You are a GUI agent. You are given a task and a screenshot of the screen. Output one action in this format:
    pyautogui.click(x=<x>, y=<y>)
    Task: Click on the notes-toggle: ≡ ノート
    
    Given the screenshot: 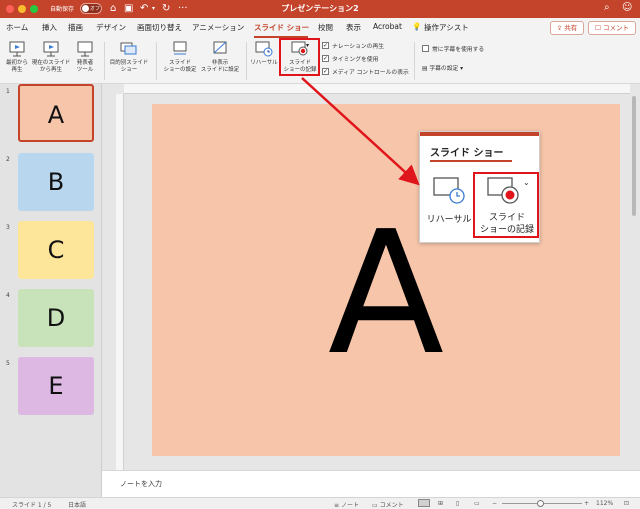 What is the action you would take?
    pyautogui.click(x=346, y=504)
    